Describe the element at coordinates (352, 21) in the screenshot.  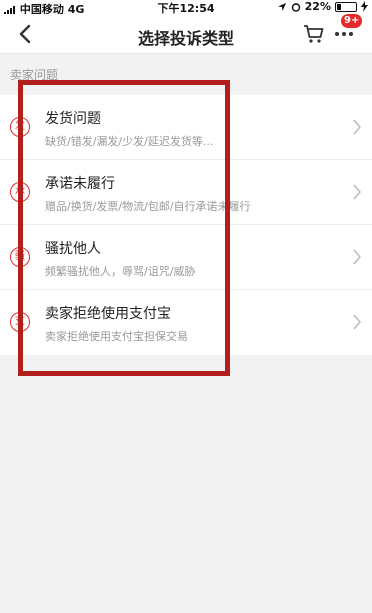
I see `notification-badge: 9+` at that location.